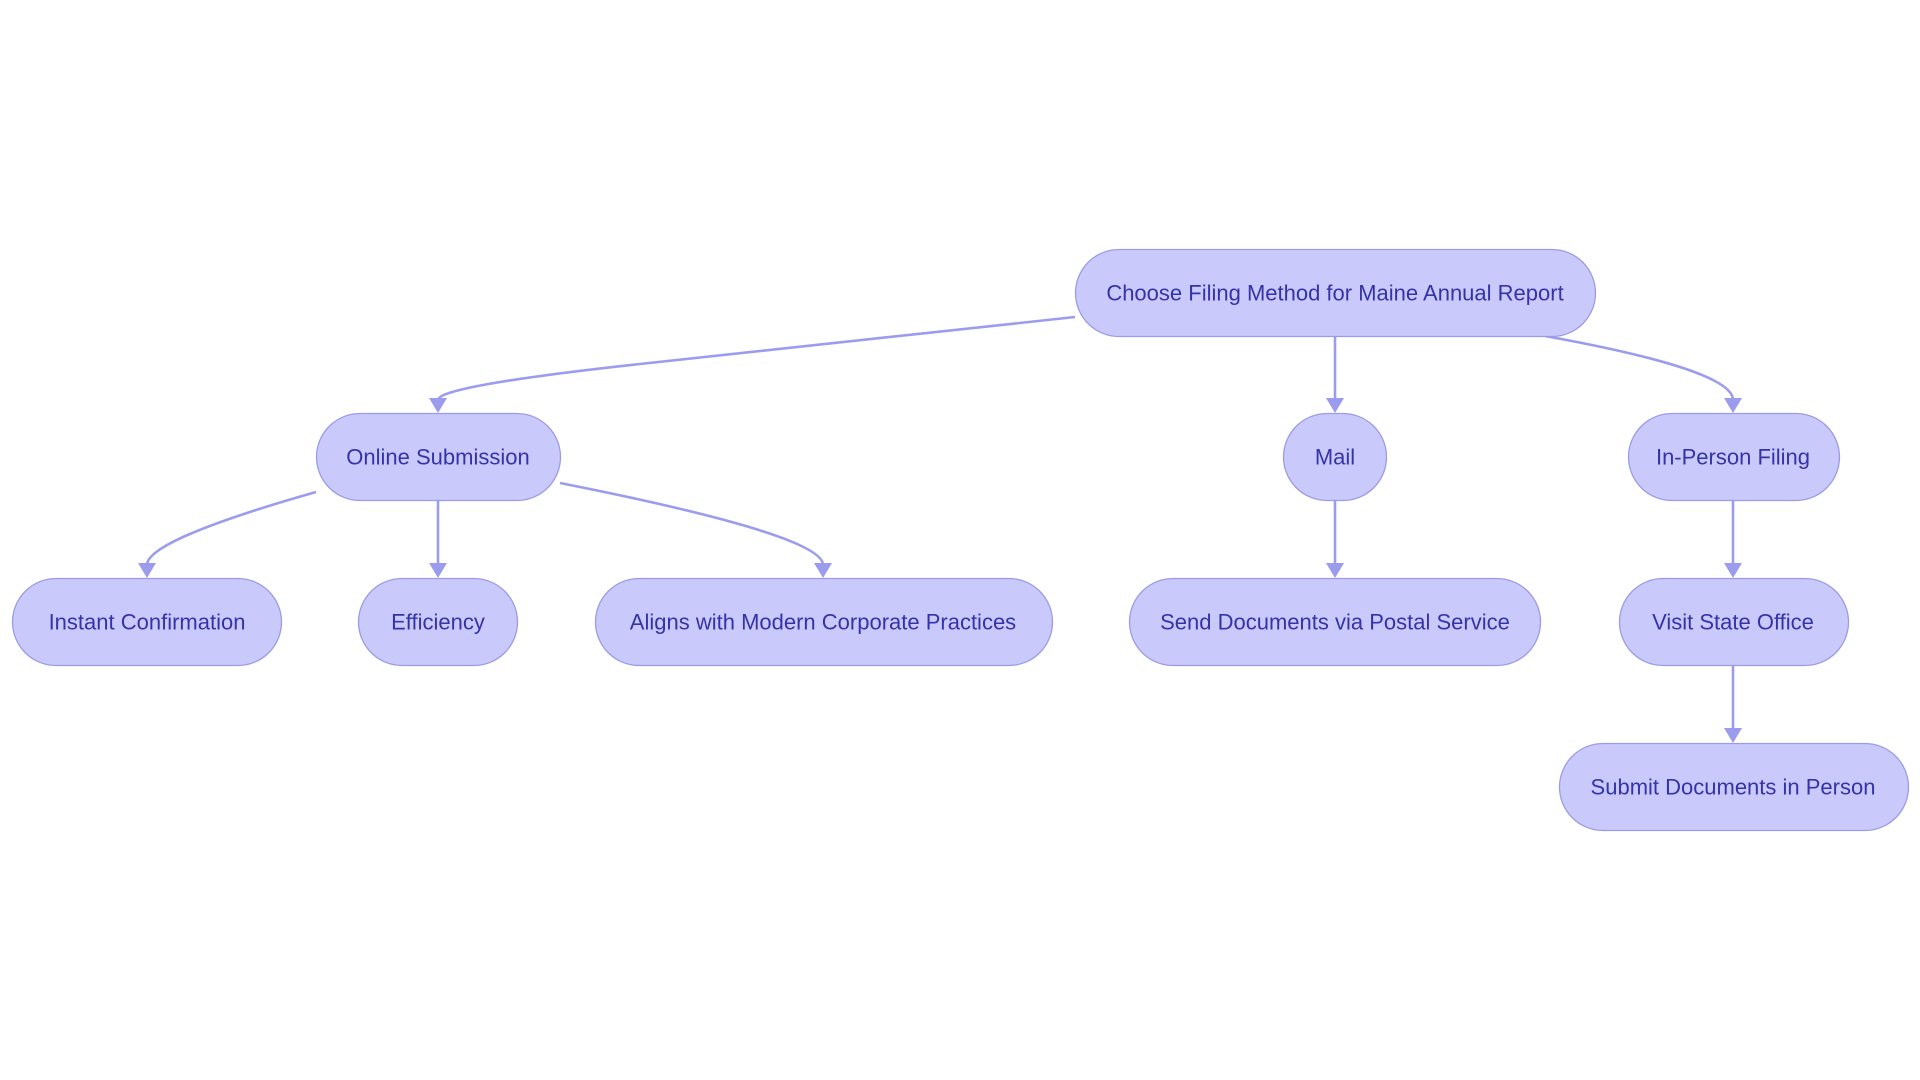  I want to click on edge-root-to-online-submission, so click(756, 358).